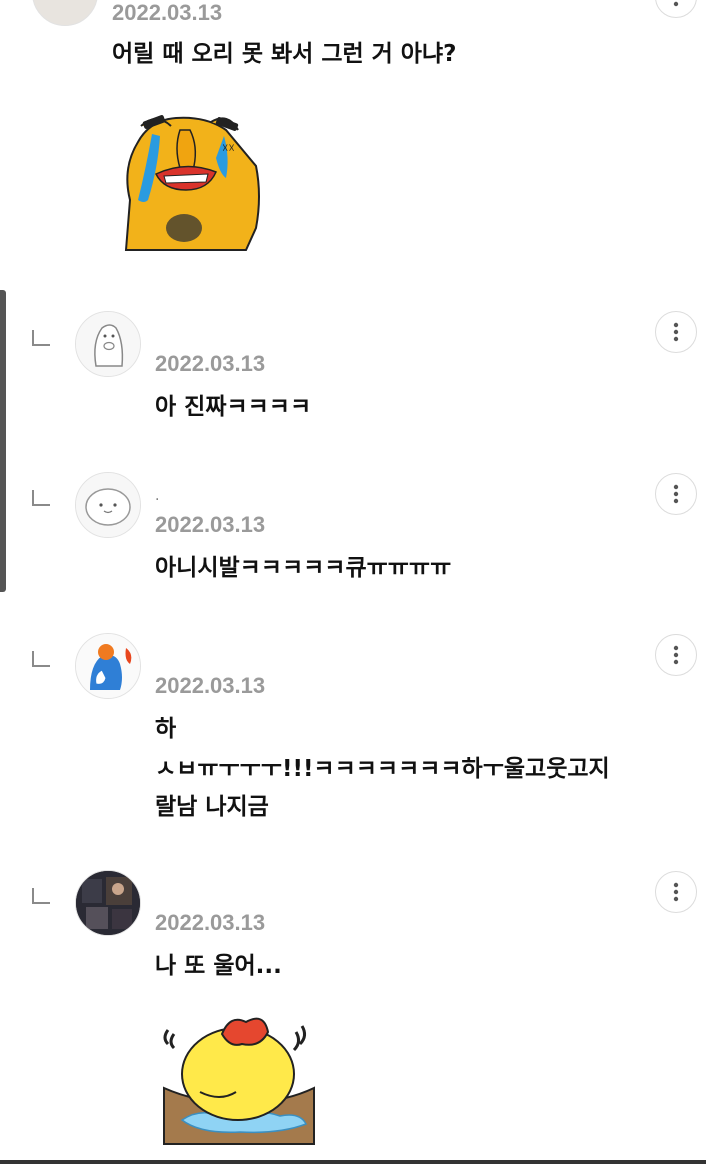 The height and width of the screenshot is (1164, 706). Describe the element at coordinates (65, 13) in the screenshot. I see `top-comment-avatar` at that location.